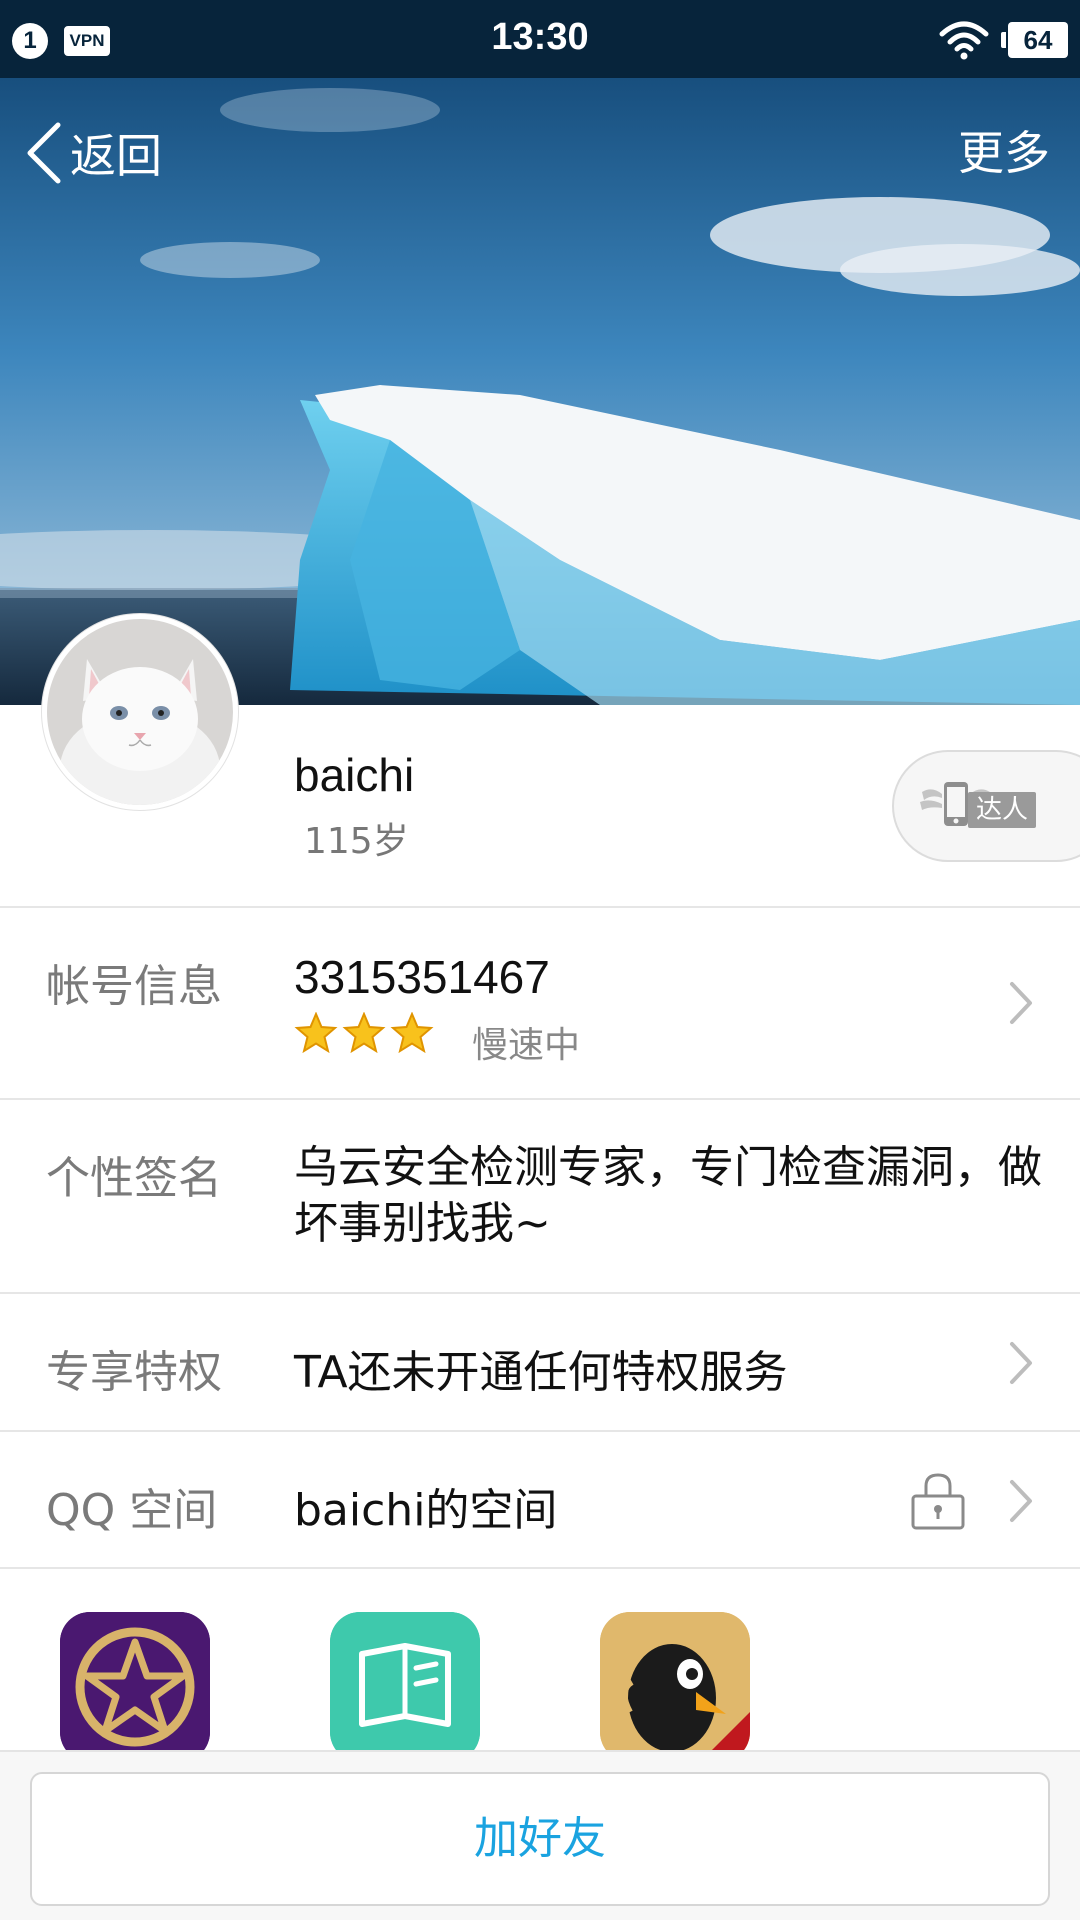 This screenshot has height=1920, width=1080. I want to click on app-reader, so click(405, 1687).